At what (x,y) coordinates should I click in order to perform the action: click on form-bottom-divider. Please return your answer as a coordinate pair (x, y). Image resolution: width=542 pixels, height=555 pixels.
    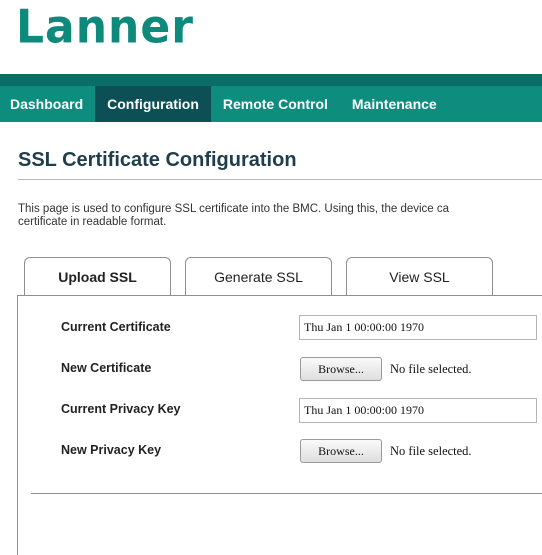
    Looking at the image, I should click on (286, 493).